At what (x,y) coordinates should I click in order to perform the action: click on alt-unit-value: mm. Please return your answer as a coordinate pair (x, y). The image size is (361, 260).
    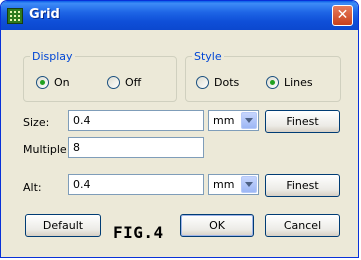
    Looking at the image, I should click on (224, 184).